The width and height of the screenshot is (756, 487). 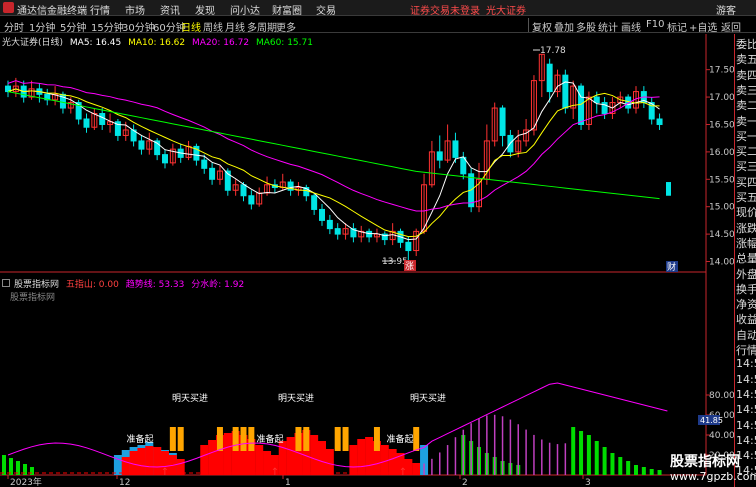 What do you see at coordinates (722, 98) in the screenshot?
I see `price-tick-label: 17.00` at bounding box center [722, 98].